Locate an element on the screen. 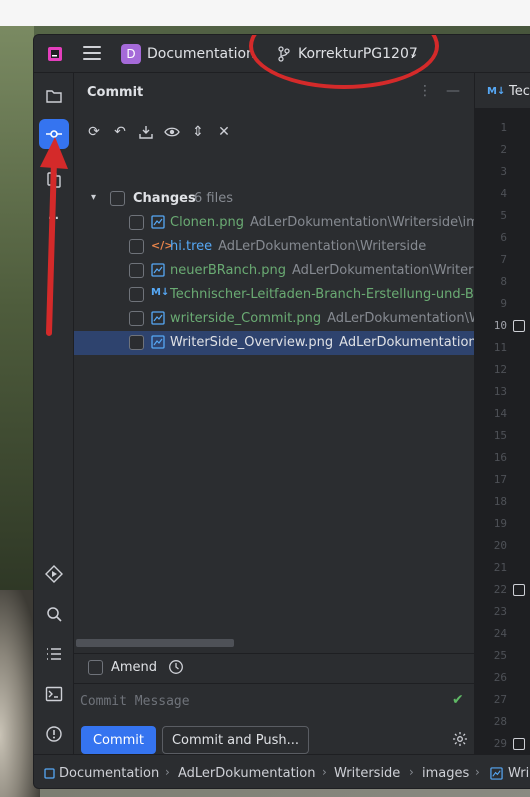  collapse-all-icon: ✕ is located at coordinates (224, 132).